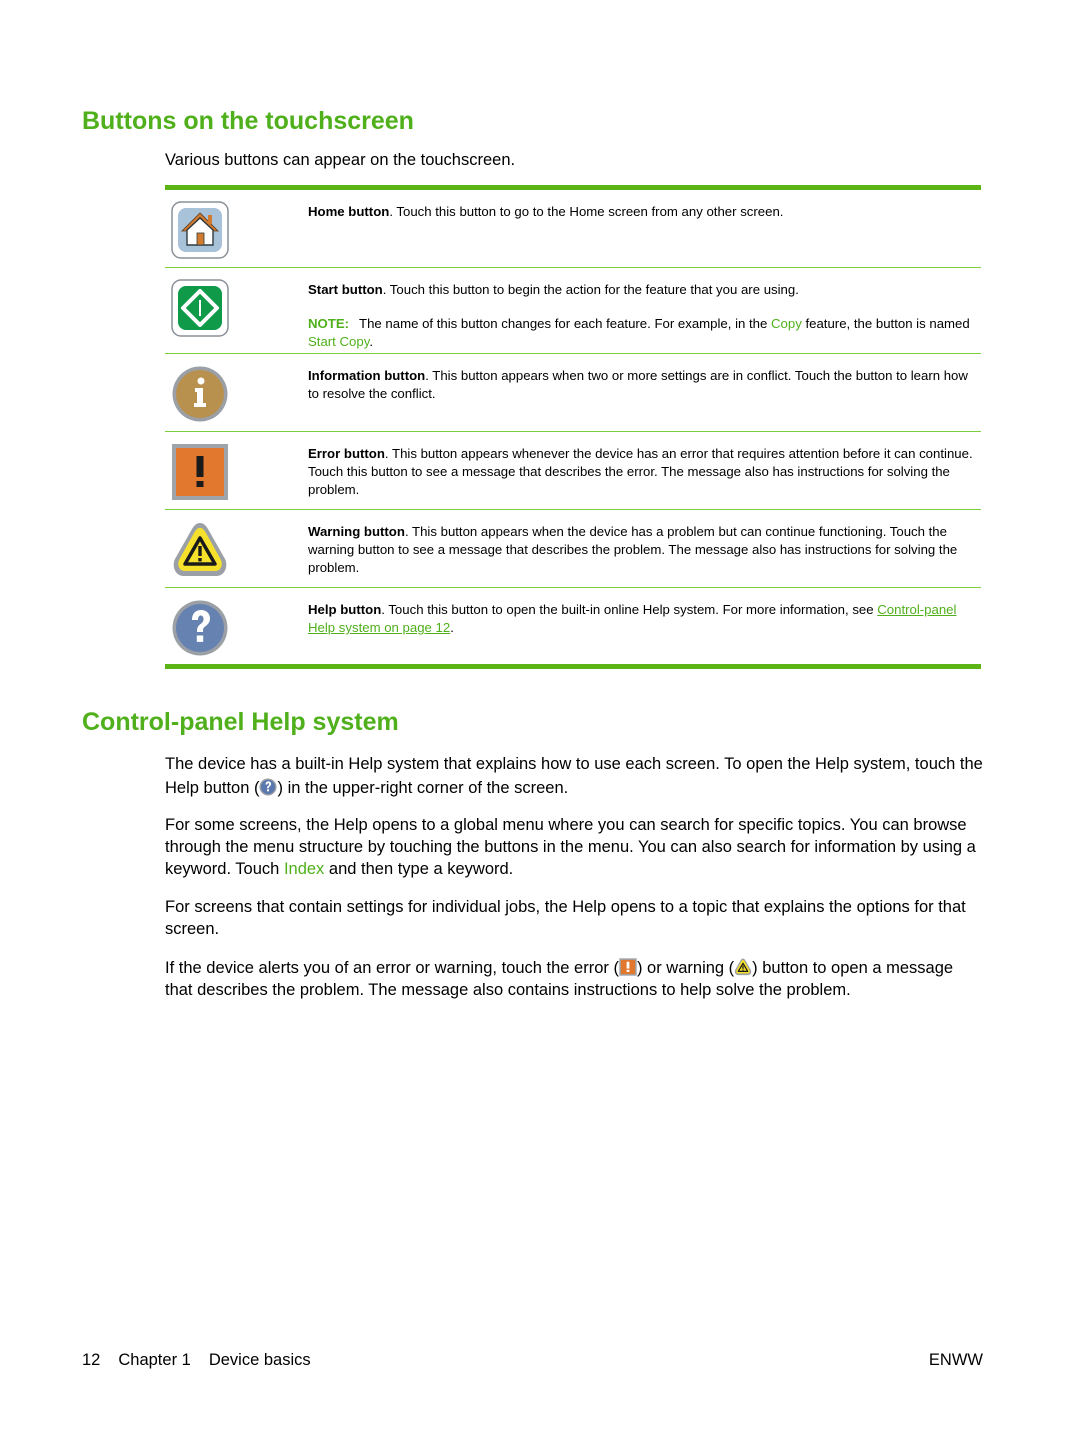 This screenshot has width=1080, height=1437. Describe the element at coordinates (367, 375) in the screenshot. I see `button-name-information: Information button` at that location.